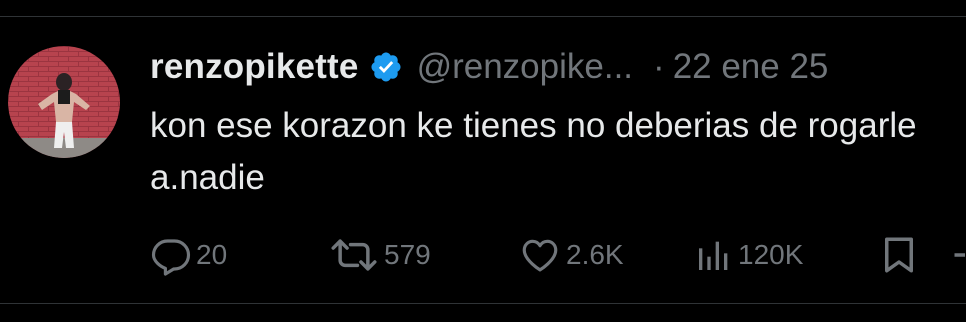 The height and width of the screenshot is (322, 966). I want to click on view-count: 120K, so click(771, 254).